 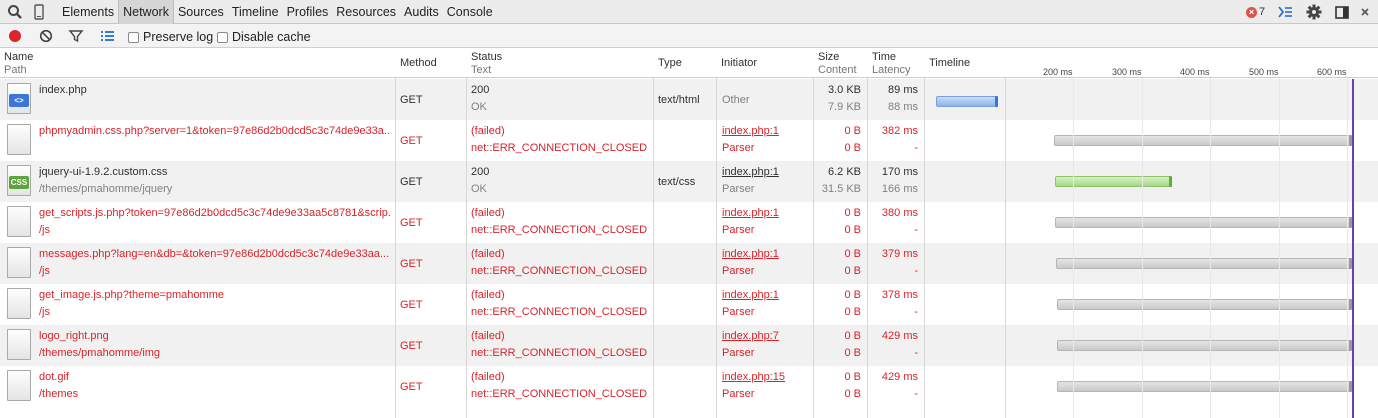 I want to click on tab-console: Console, so click(x=470, y=12).